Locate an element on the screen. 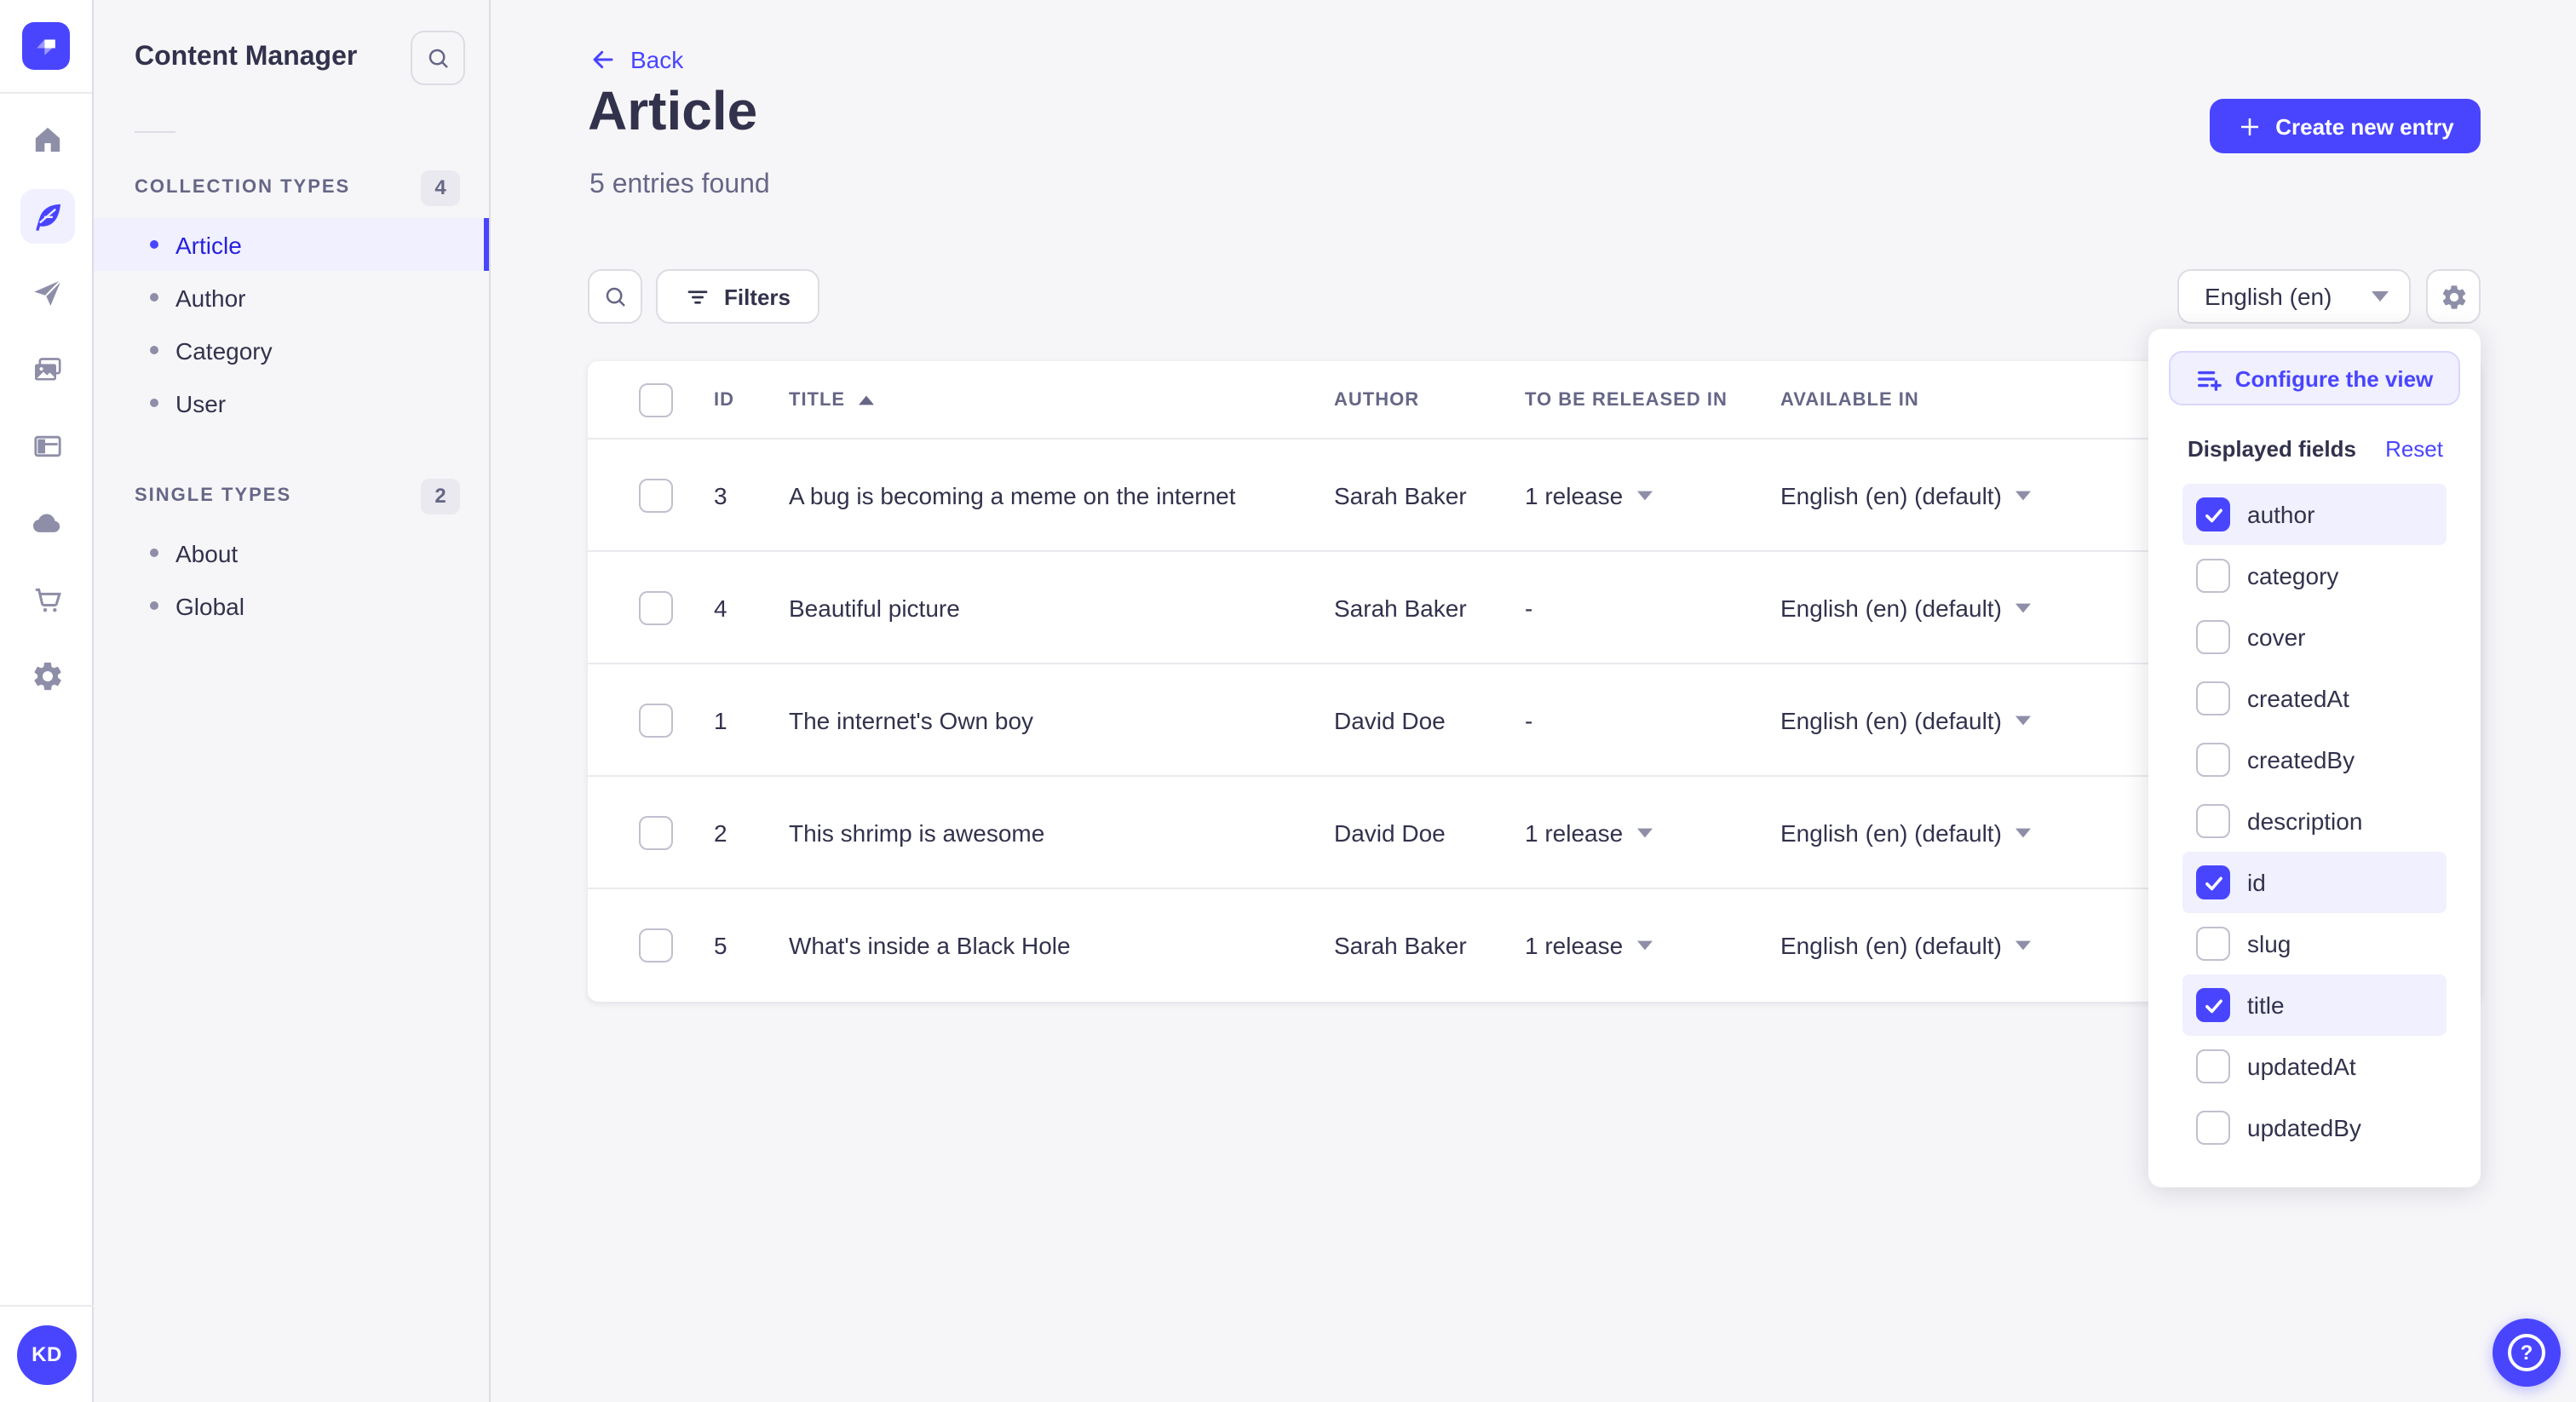  home-icon is located at coordinates (47, 139).